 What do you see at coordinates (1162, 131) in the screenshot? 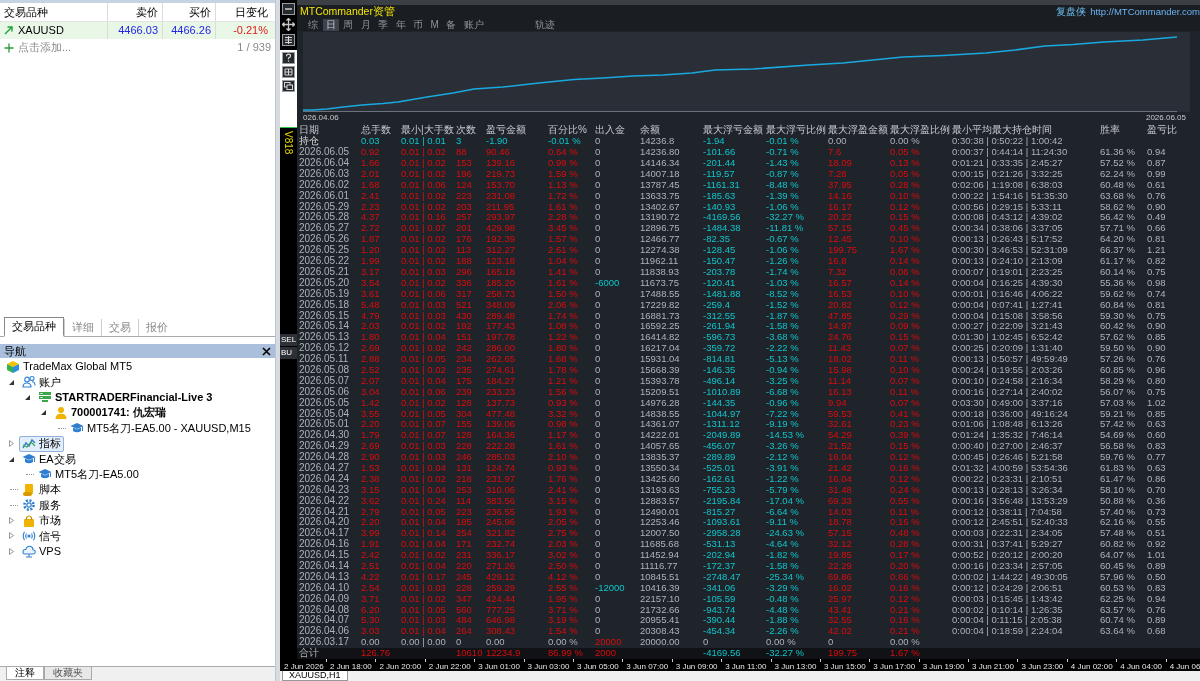
I see `column-header: 盈亏比` at bounding box center [1162, 131].